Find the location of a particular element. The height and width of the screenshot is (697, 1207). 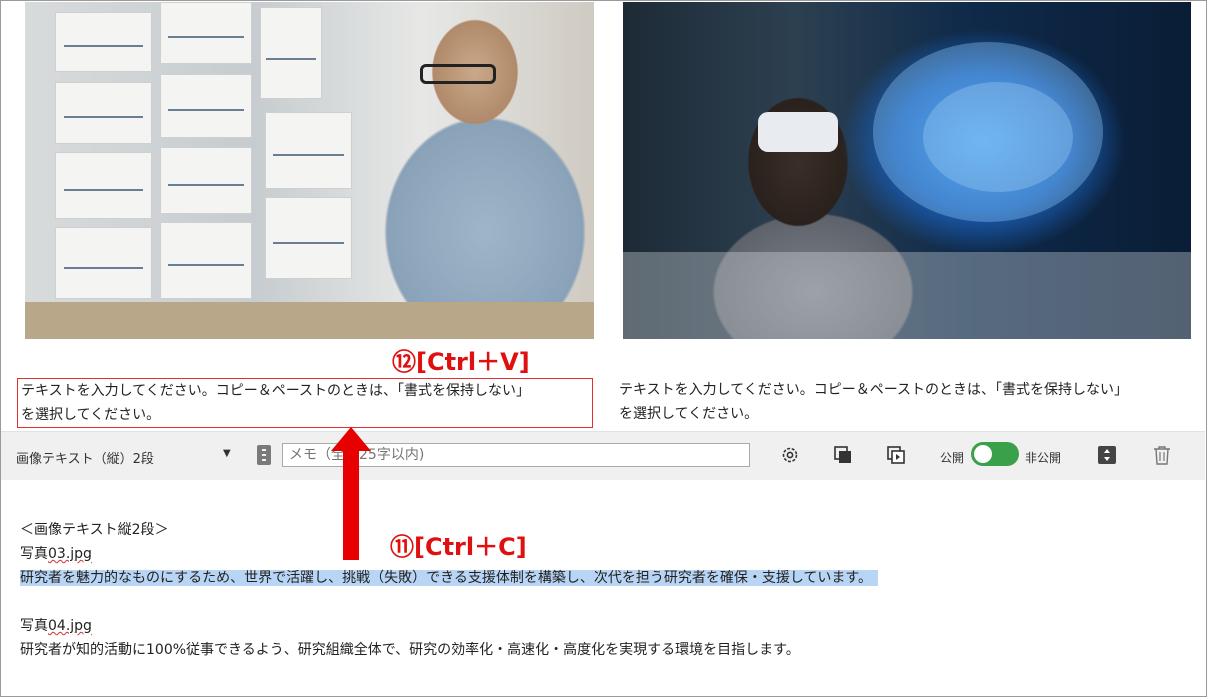

trash-icon is located at coordinates (1162, 455).